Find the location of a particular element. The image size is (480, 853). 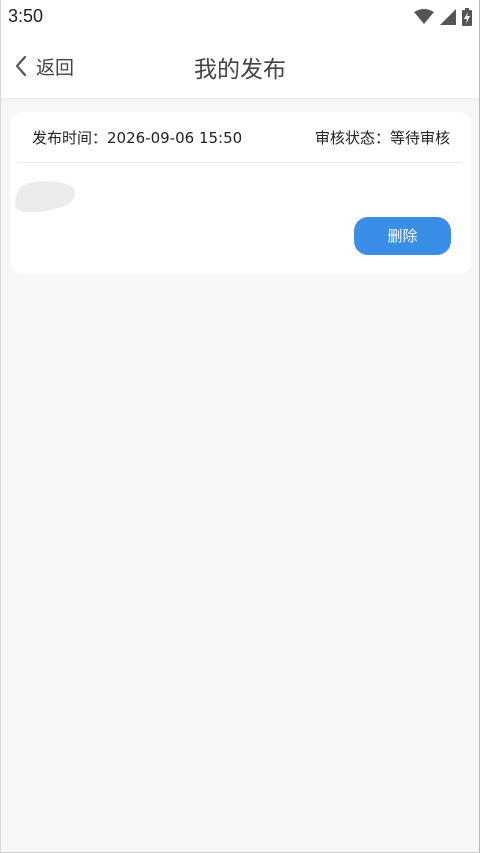

delete-button: 删除 is located at coordinates (402, 236).